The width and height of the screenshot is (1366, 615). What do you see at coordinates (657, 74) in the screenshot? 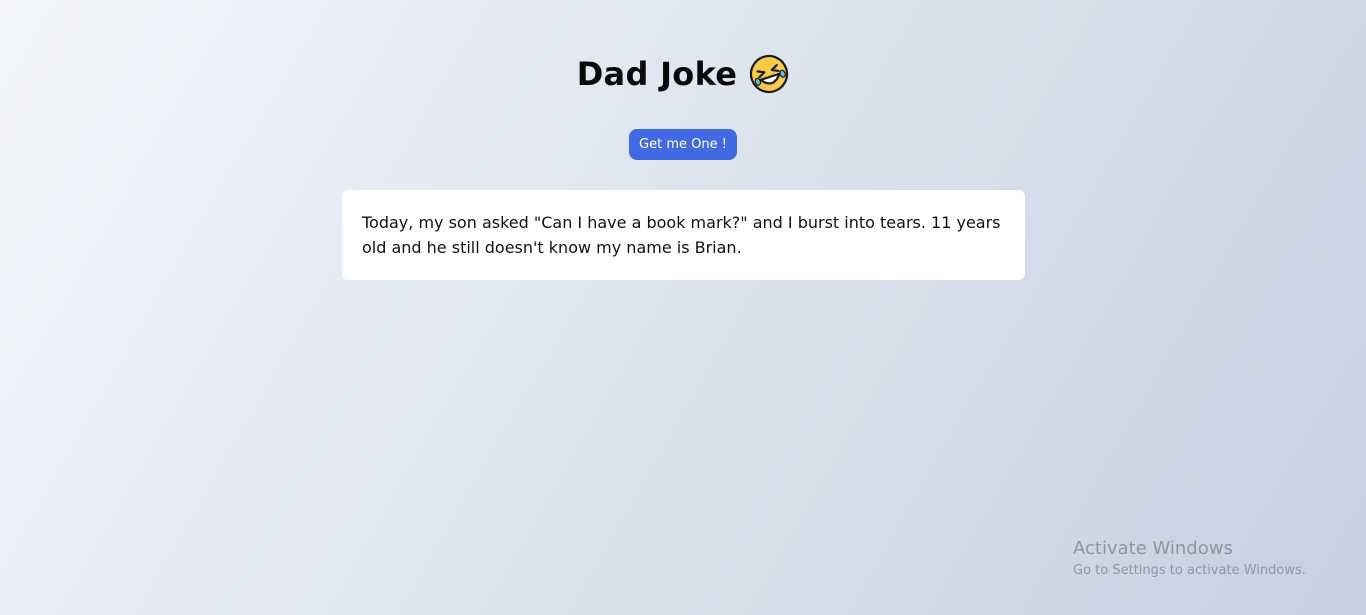
I see `page-title: Dad Joke` at bounding box center [657, 74].